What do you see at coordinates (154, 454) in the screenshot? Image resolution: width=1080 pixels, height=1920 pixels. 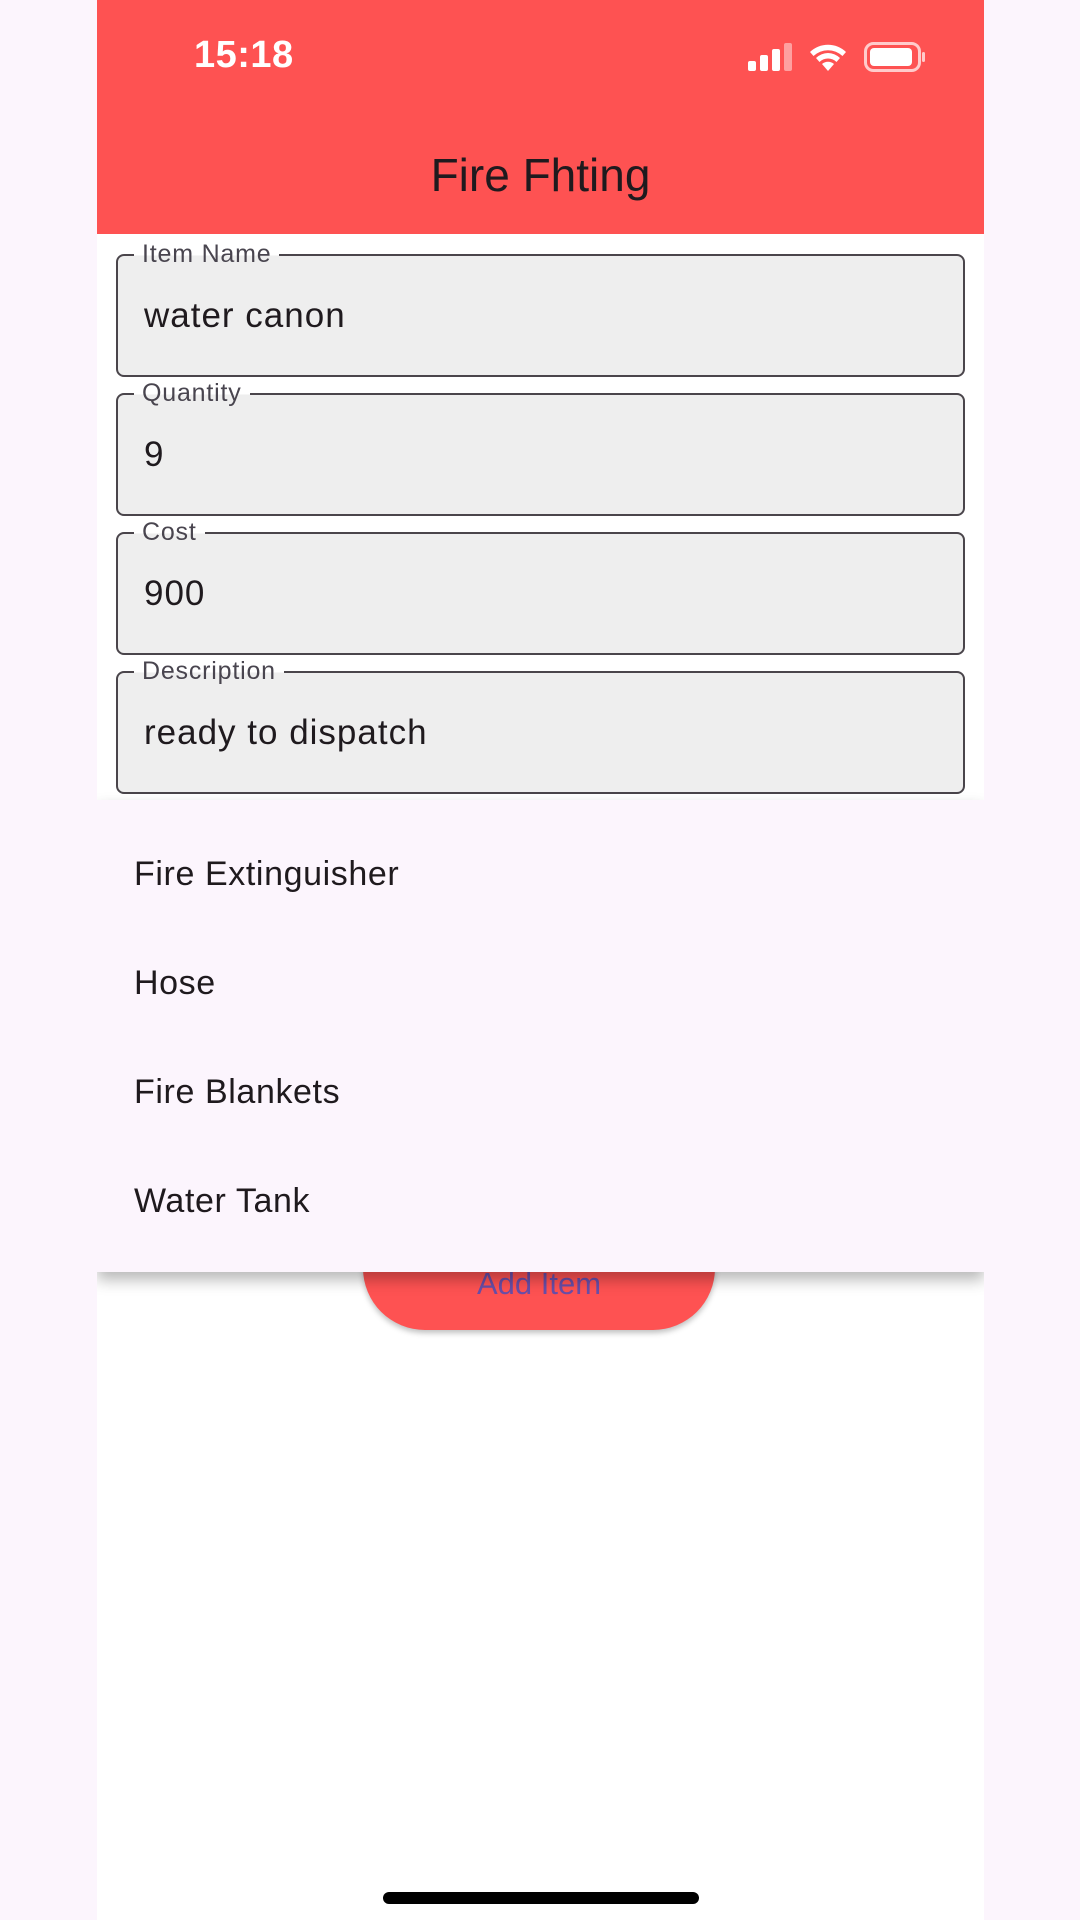 I see `field-value: 9` at bounding box center [154, 454].